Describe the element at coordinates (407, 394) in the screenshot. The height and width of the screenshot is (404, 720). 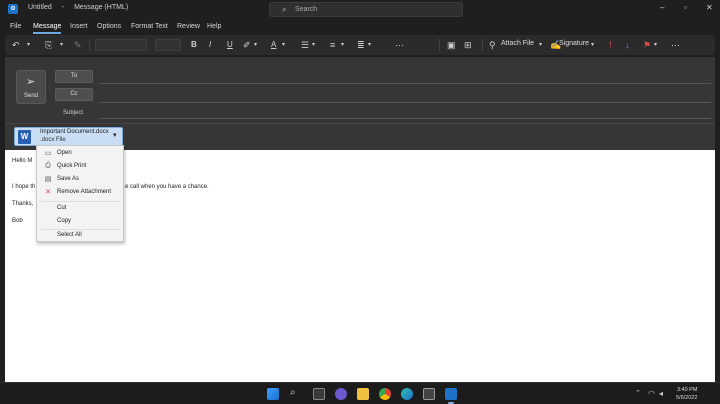
I see `edge-icon` at that location.